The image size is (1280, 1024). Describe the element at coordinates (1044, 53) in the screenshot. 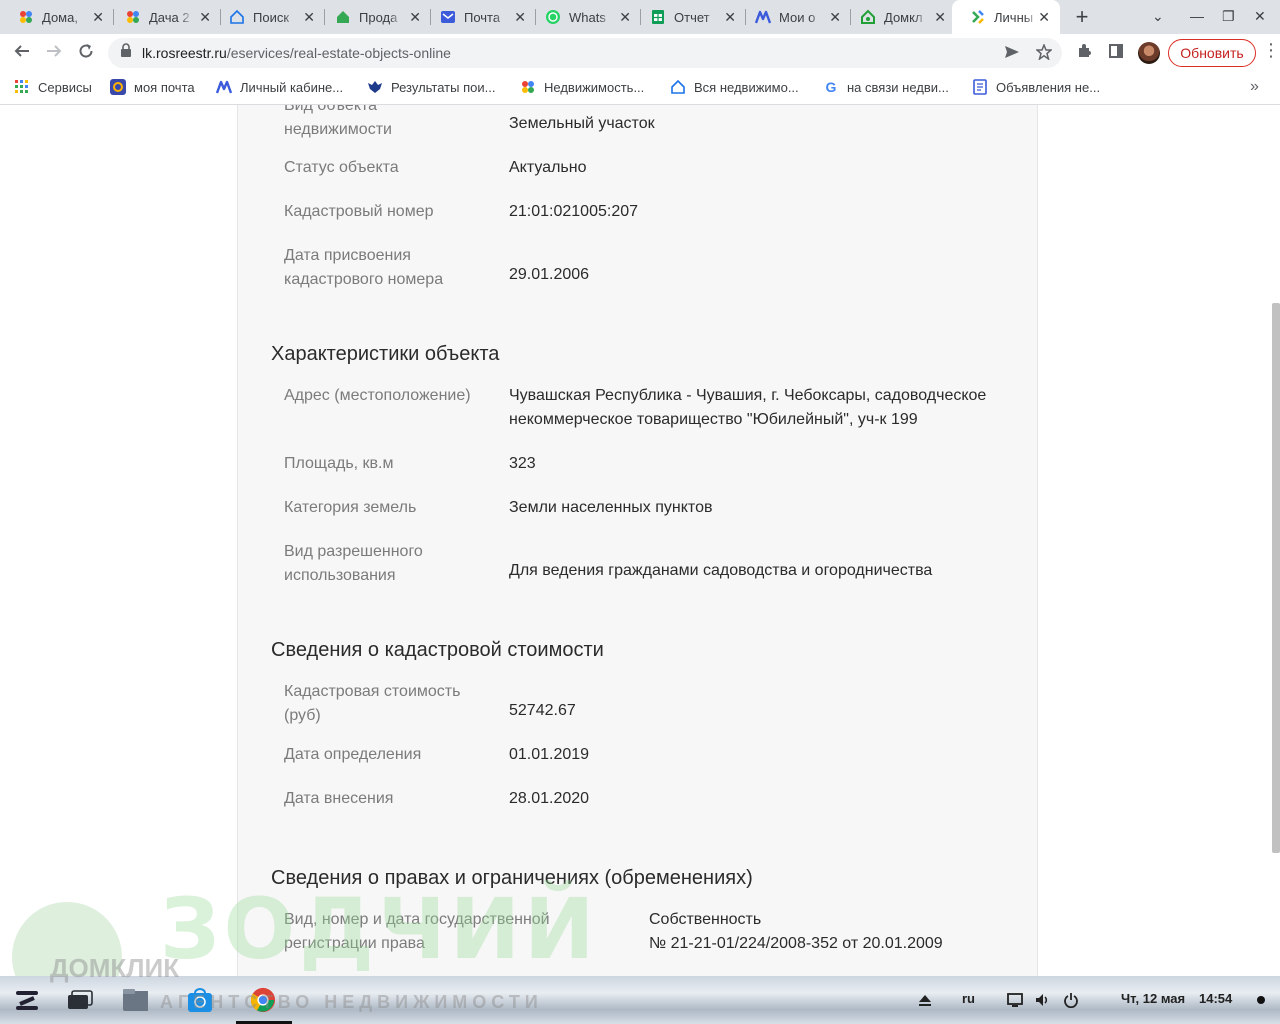

I see `bookmark-star-icon` at that location.